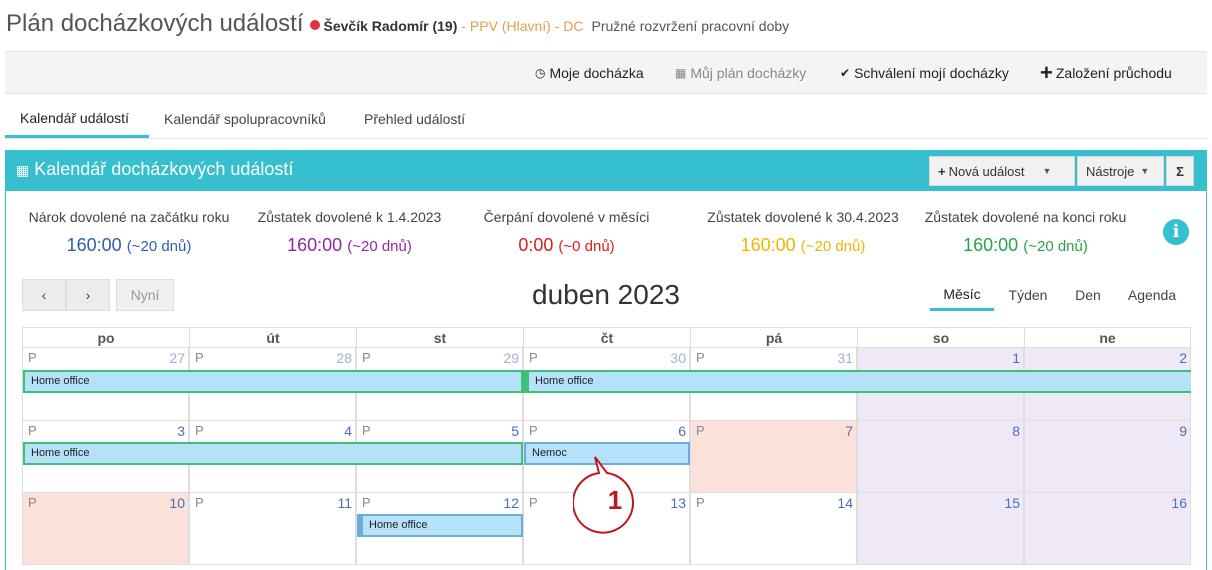  Describe the element at coordinates (1107, 457) in the screenshot. I see `day-cell: 9` at that location.